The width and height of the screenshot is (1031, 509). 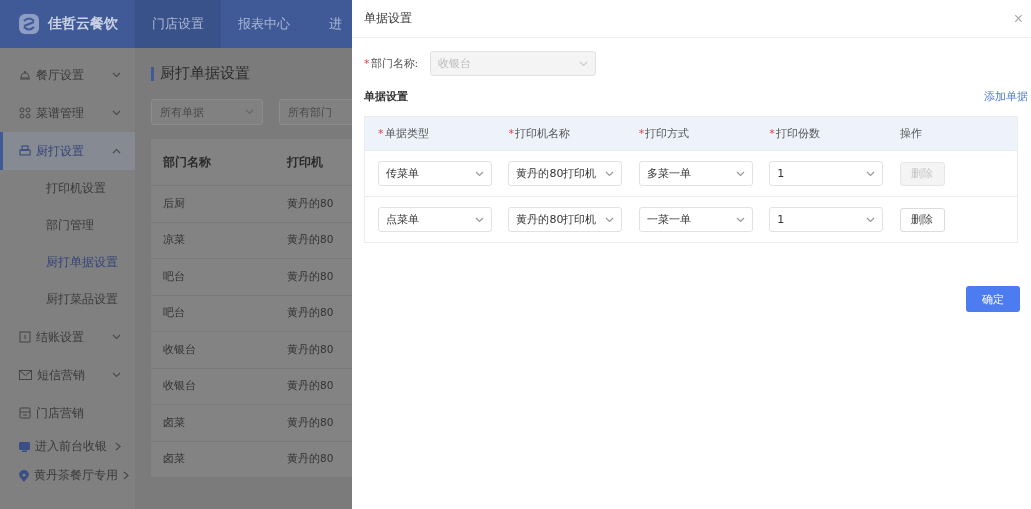 What do you see at coordinates (205, 73) in the screenshot?
I see `page-title: 厨打单据设置` at bounding box center [205, 73].